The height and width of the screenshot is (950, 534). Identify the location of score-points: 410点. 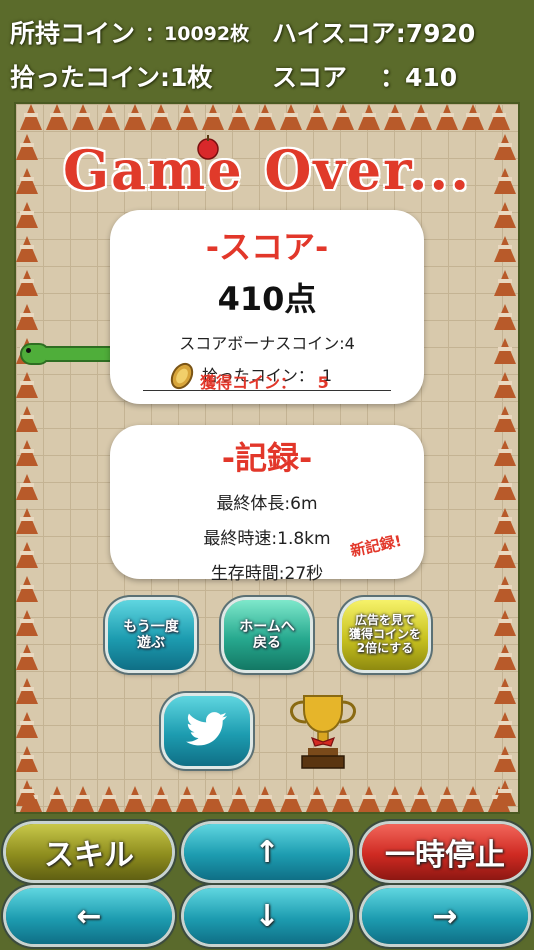
(267, 299).